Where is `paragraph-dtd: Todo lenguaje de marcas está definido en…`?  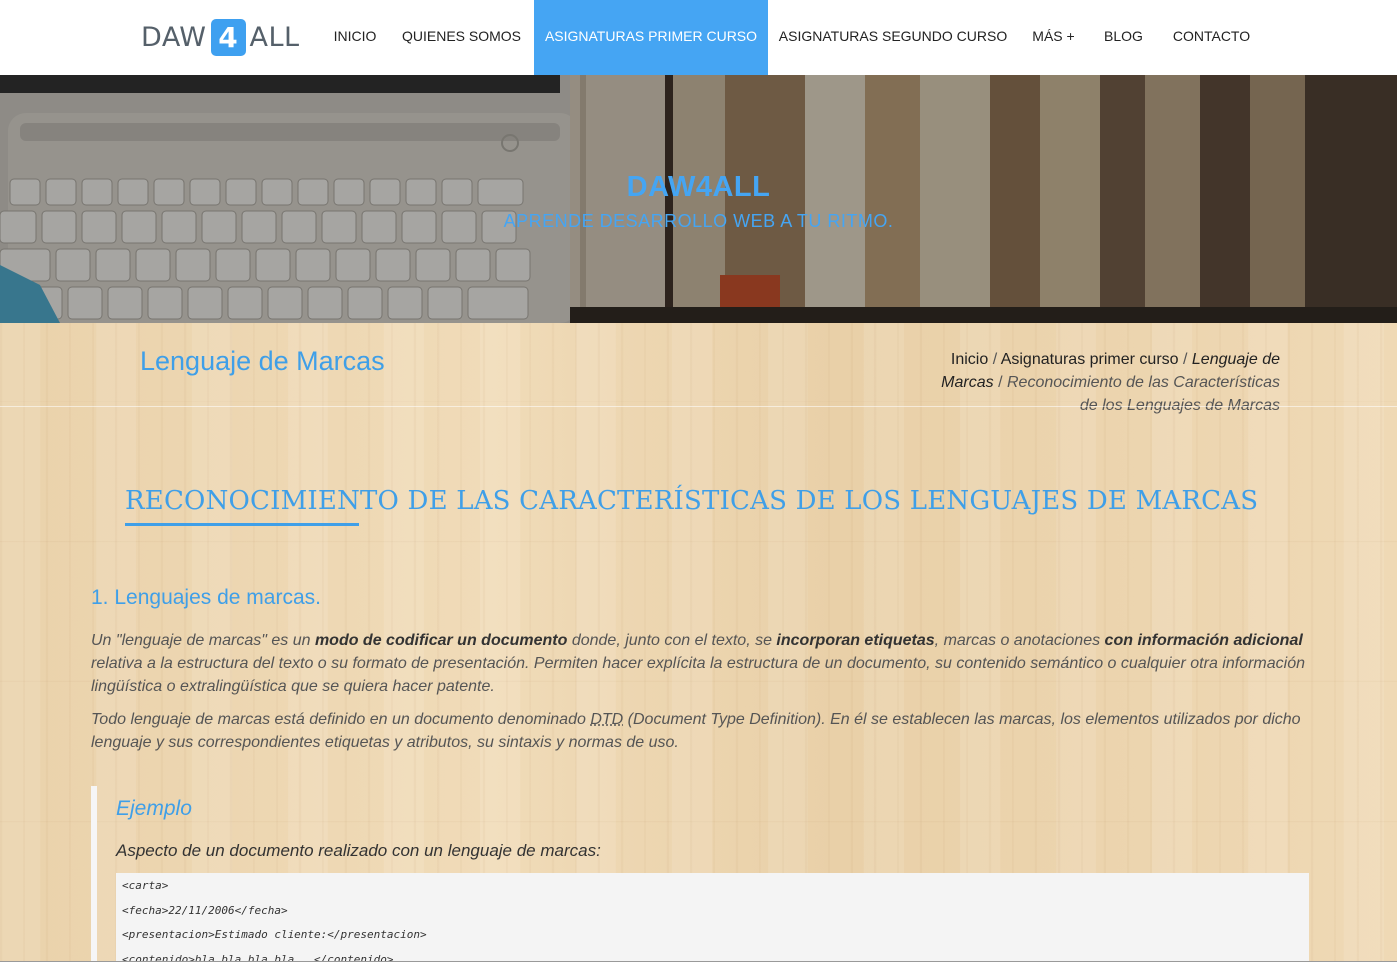 paragraph-dtd: Todo lenguaje de marcas está definido en… is located at coordinates (696, 731).